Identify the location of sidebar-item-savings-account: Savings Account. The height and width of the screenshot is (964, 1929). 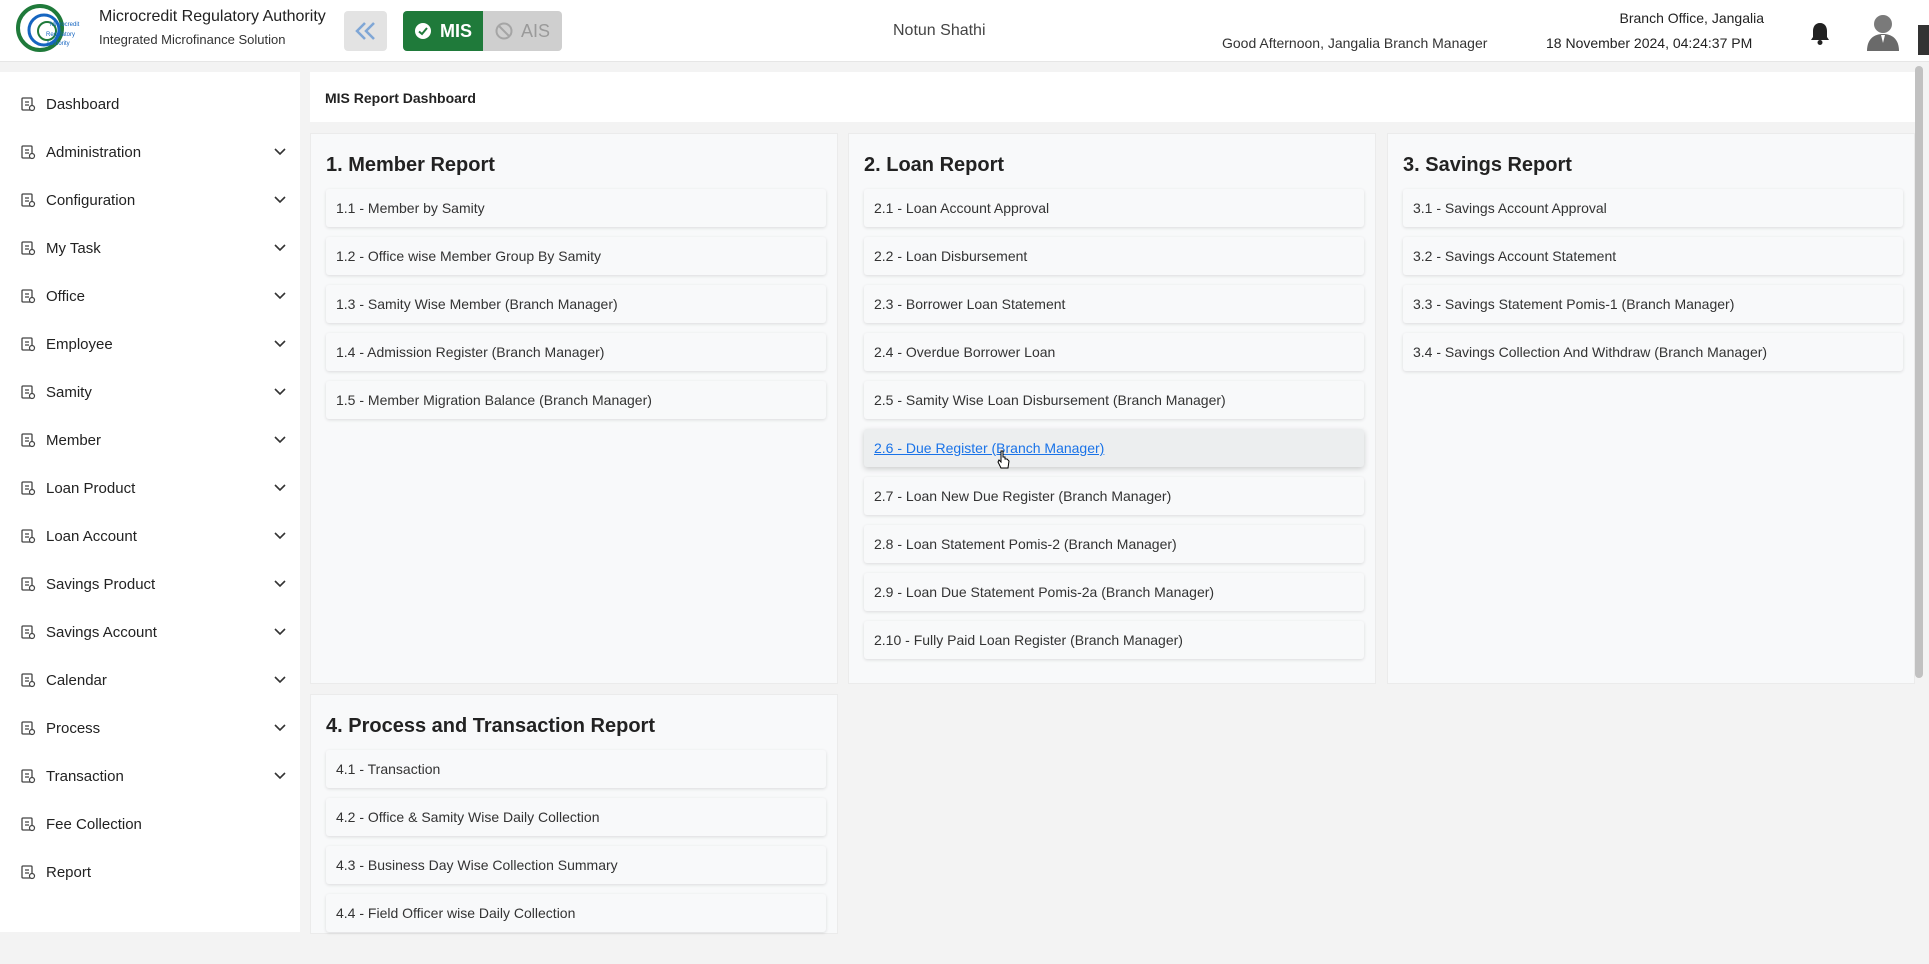
(150, 632).